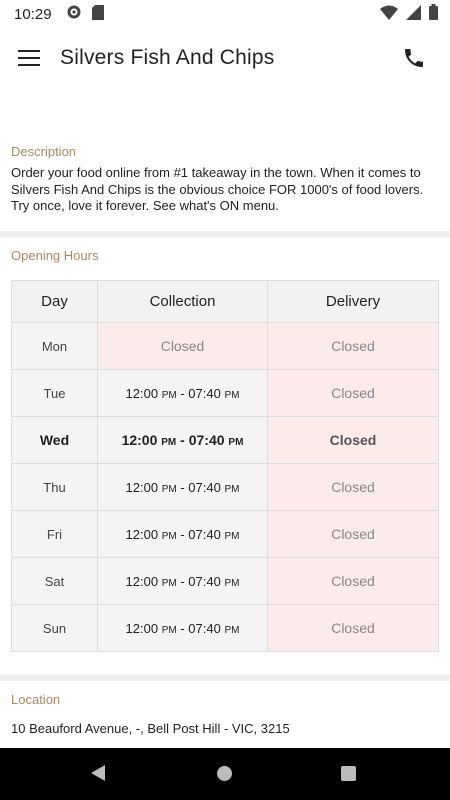 The height and width of the screenshot is (800, 450). Describe the element at coordinates (97, 14) in the screenshot. I see `sd-card-icon` at that location.